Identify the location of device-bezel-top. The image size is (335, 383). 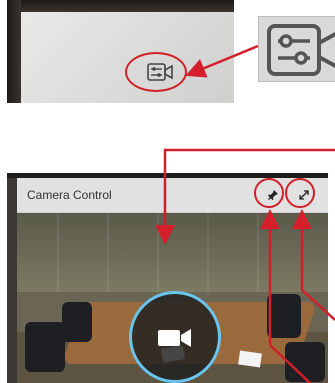
(120, 6).